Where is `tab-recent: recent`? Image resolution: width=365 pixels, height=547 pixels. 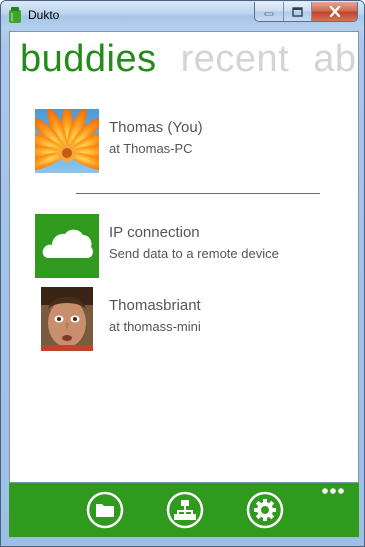
tab-recent: recent is located at coordinates (235, 59).